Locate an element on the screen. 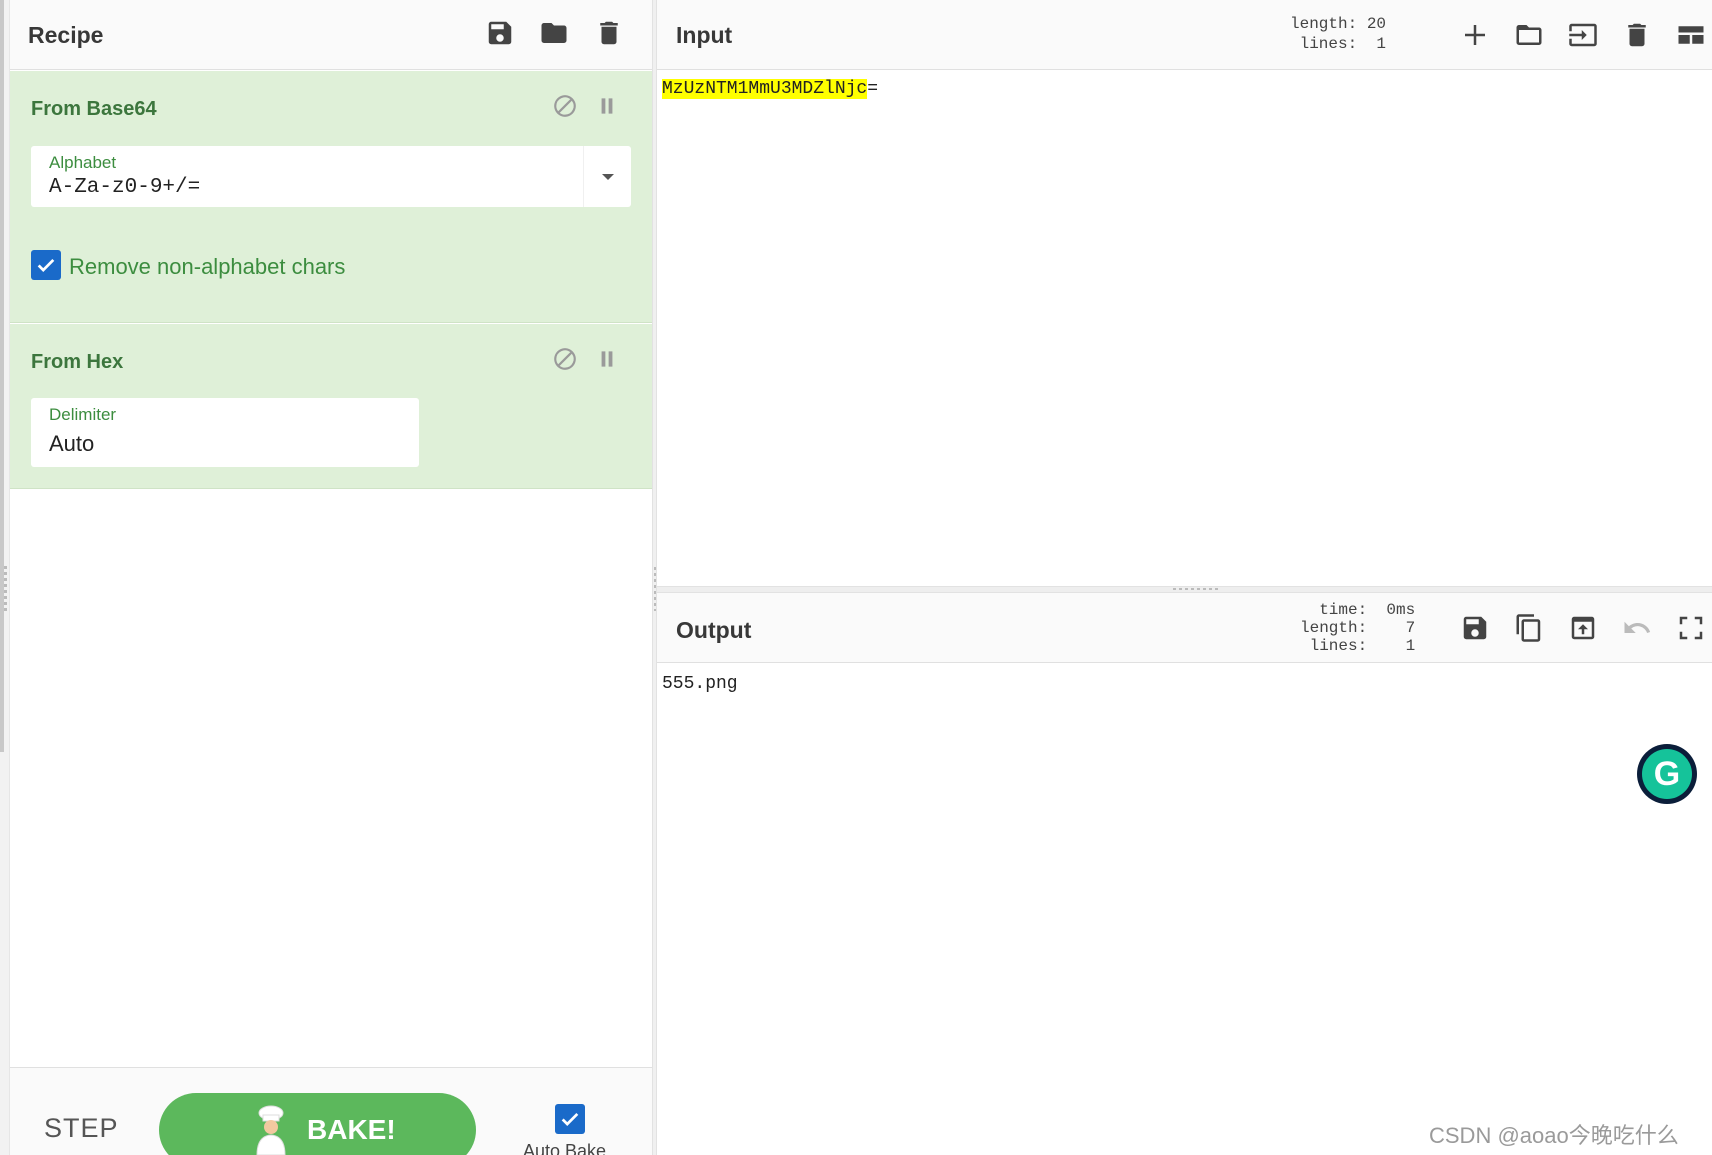 Image resolution: width=1712 pixels, height=1155 pixels. operation-from-hex: From Hex Delimiter Auto is located at coordinates (331, 406).